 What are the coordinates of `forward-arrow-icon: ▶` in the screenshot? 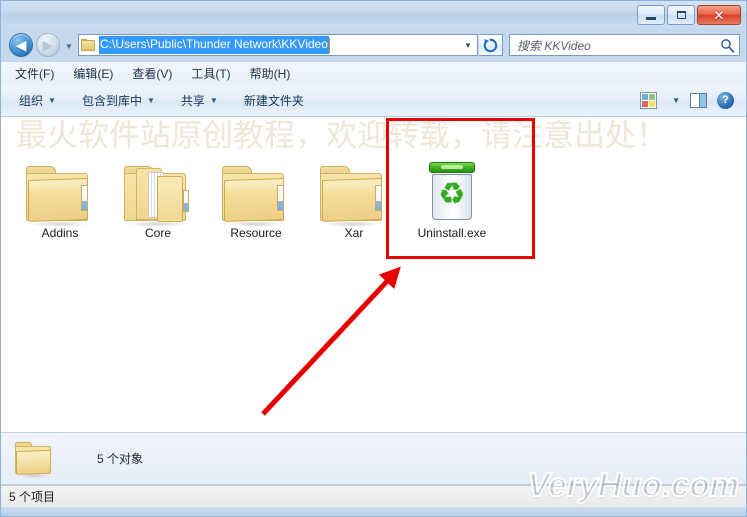 It's located at (48, 45).